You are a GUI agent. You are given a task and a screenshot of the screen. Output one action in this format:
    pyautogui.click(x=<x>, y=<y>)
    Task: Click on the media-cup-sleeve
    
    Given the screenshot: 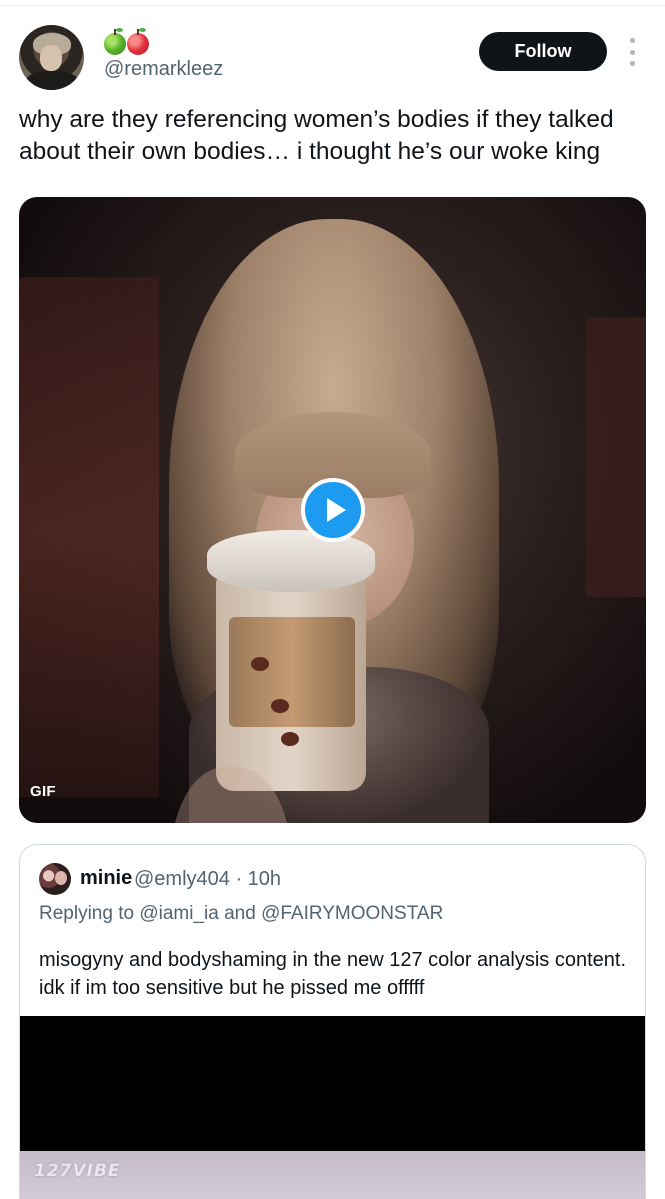 What is the action you would take?
    pyautogui.click(x=292, y=672)
    